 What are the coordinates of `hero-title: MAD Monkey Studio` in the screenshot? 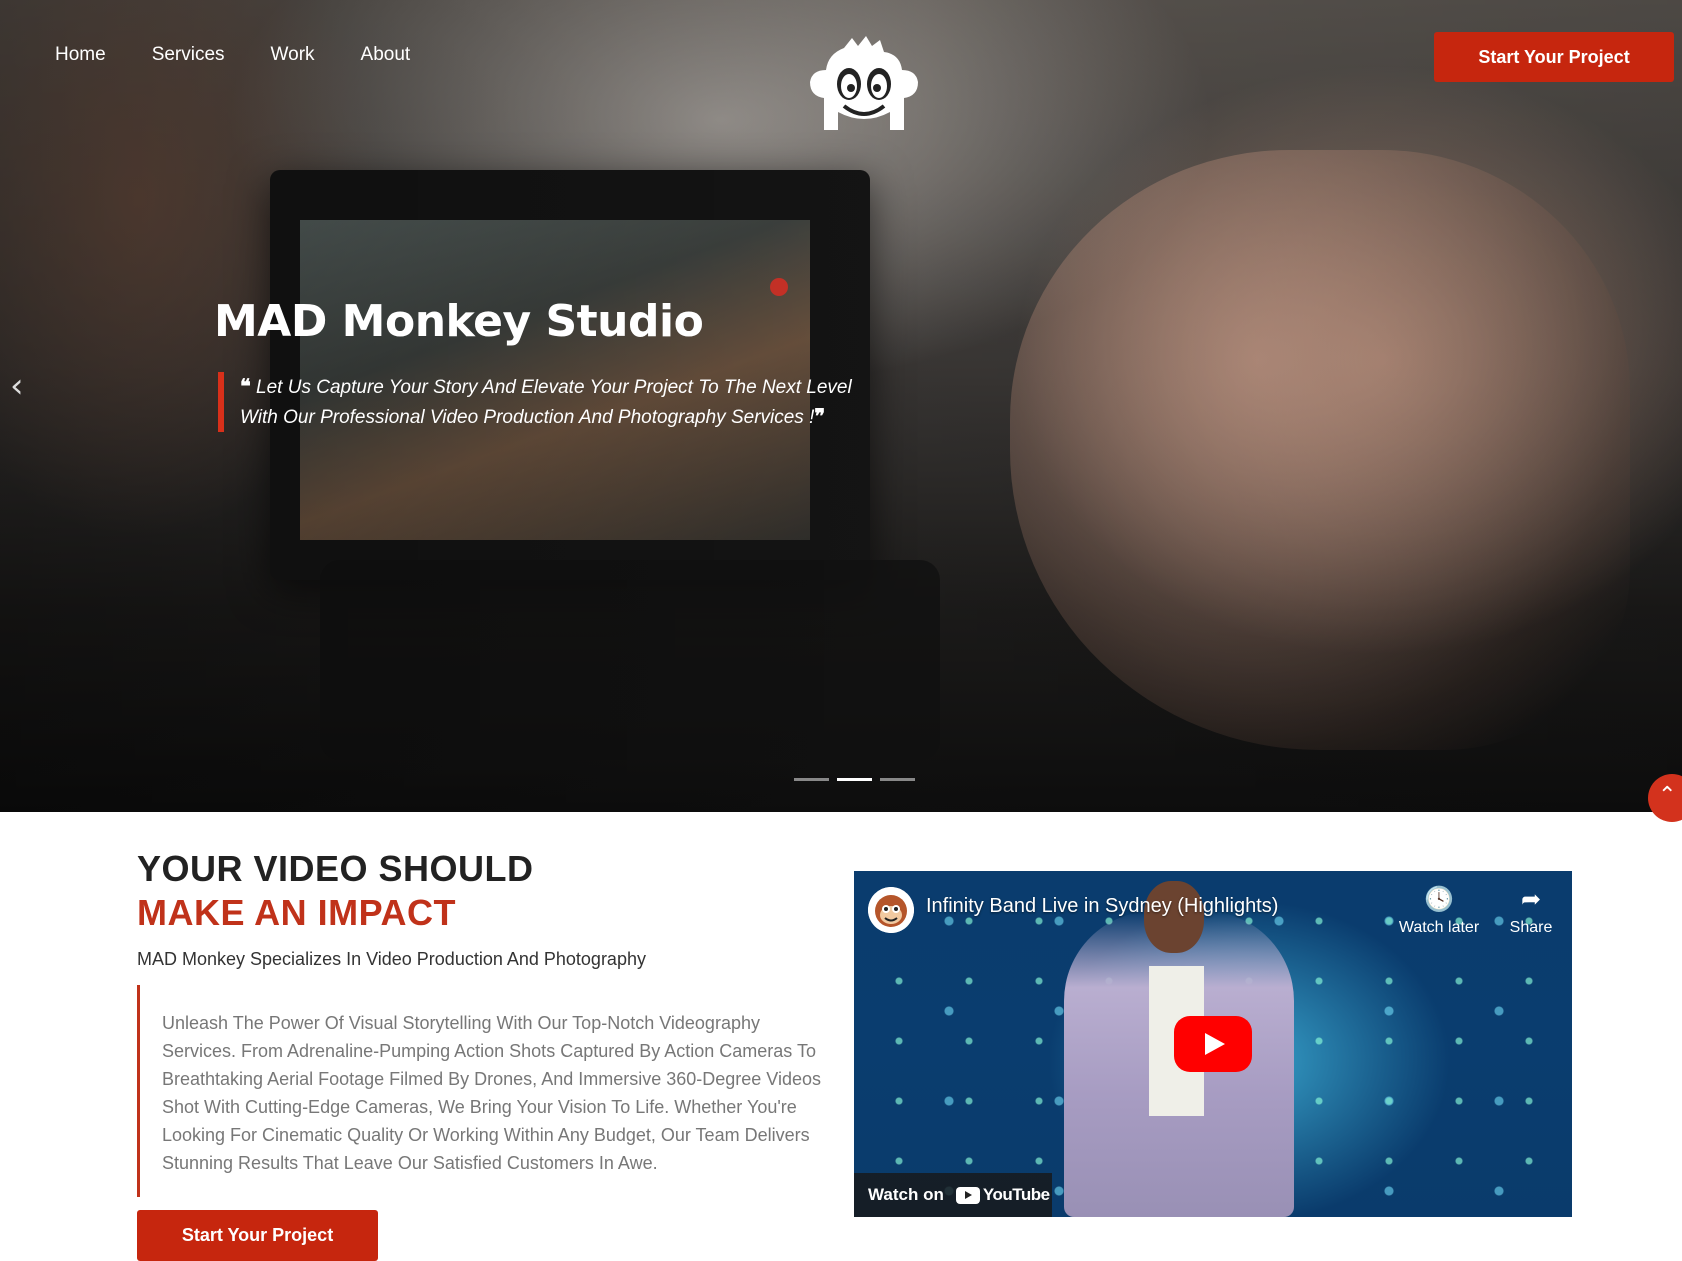 It's located at (459, 321).